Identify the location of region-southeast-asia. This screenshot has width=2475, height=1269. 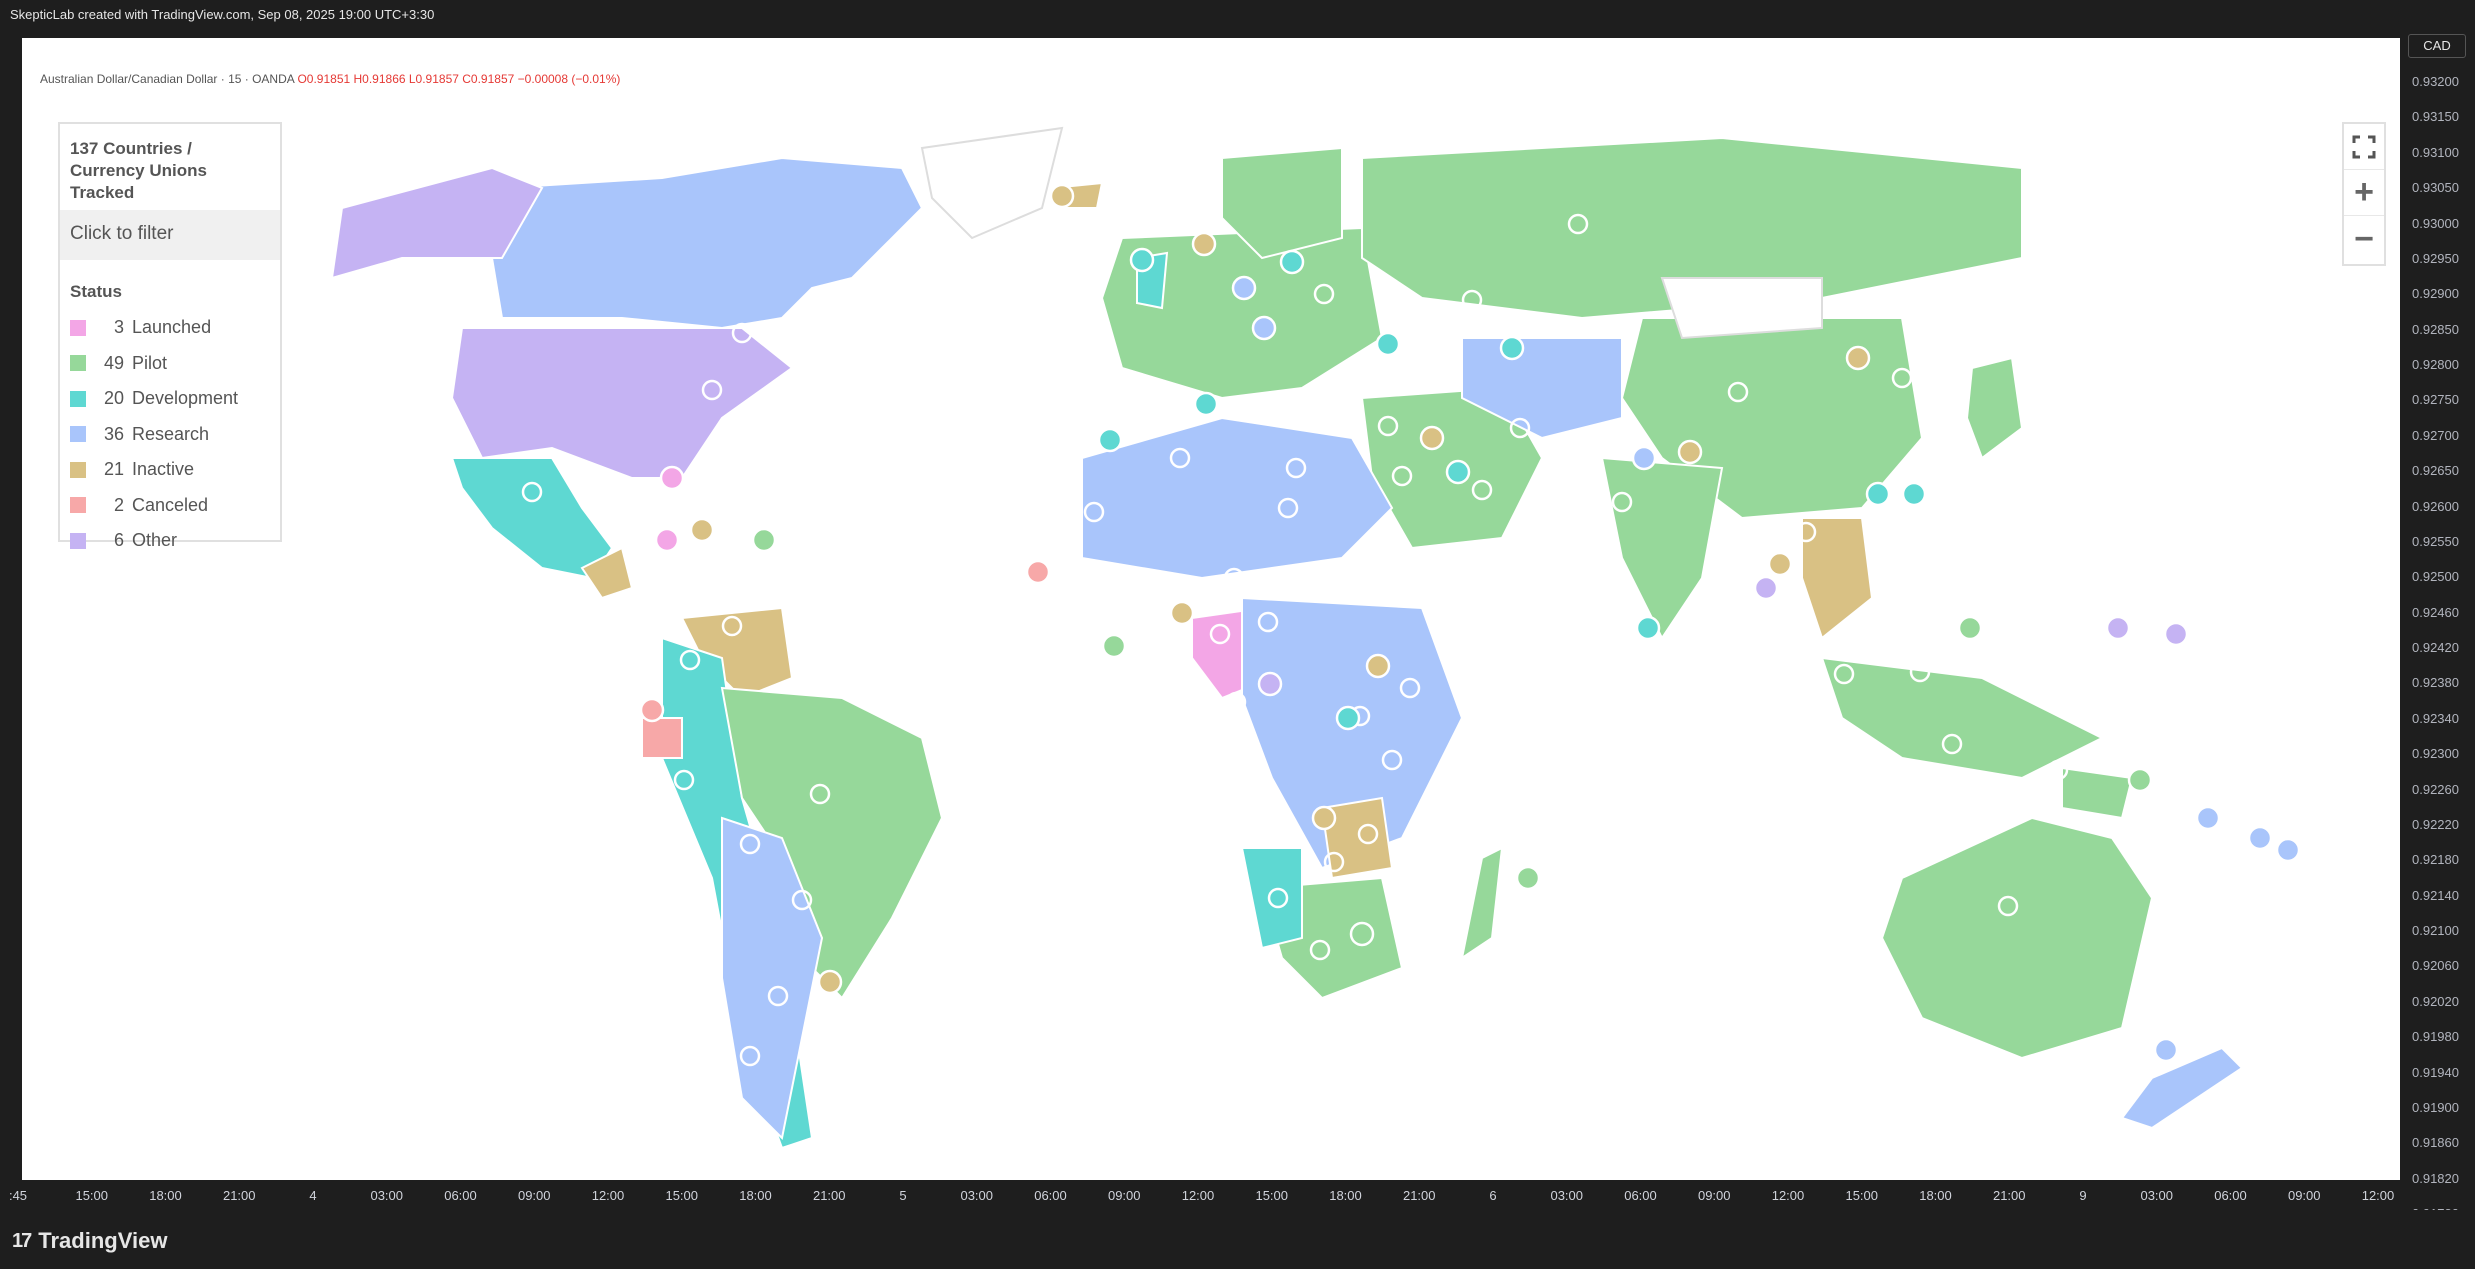
(1837, 578).